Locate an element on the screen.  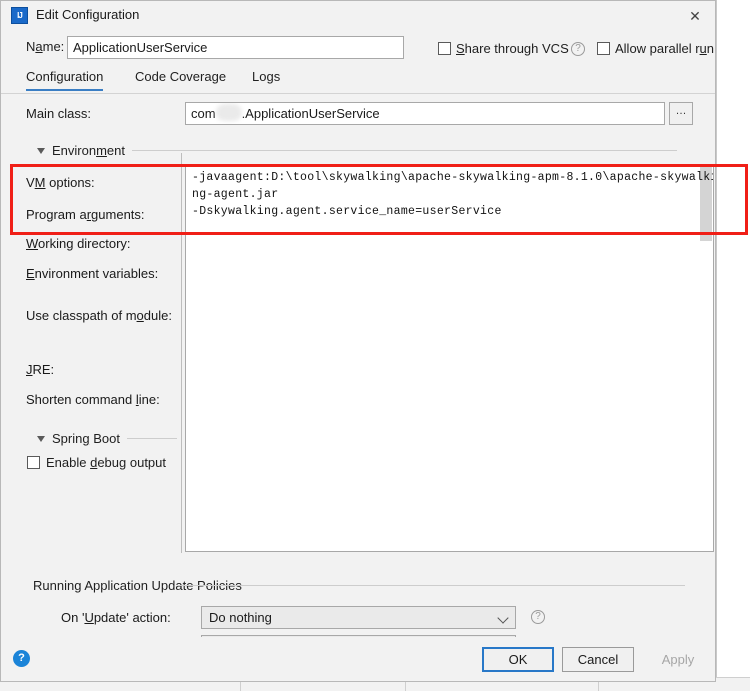
name-label: Name: is located at coordinates (45, 46).